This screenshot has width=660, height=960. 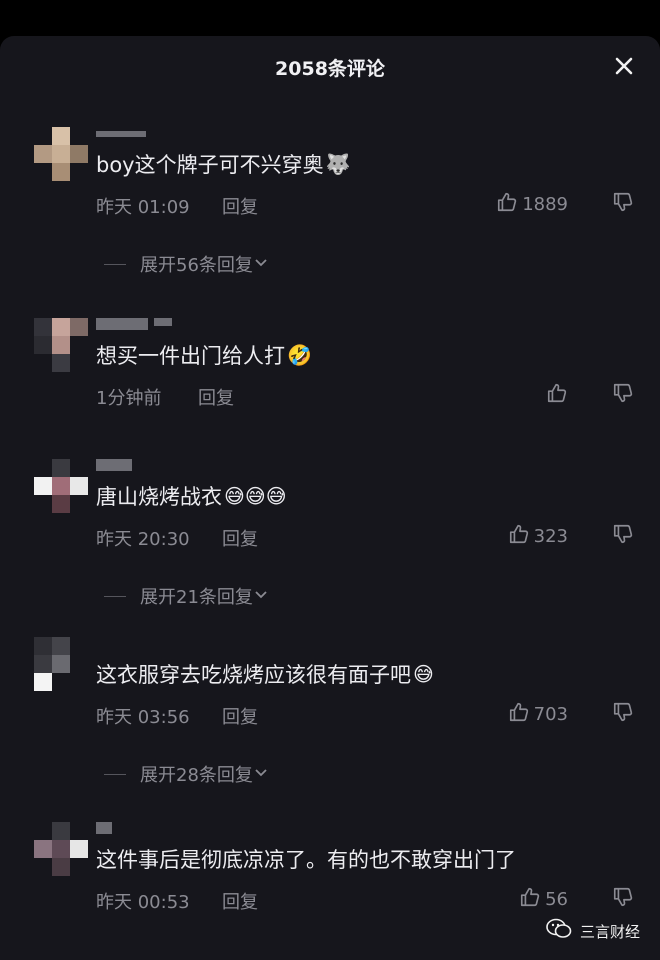 I want to click on comment-time: 昨天 03:56, so click(x=143, y=717).